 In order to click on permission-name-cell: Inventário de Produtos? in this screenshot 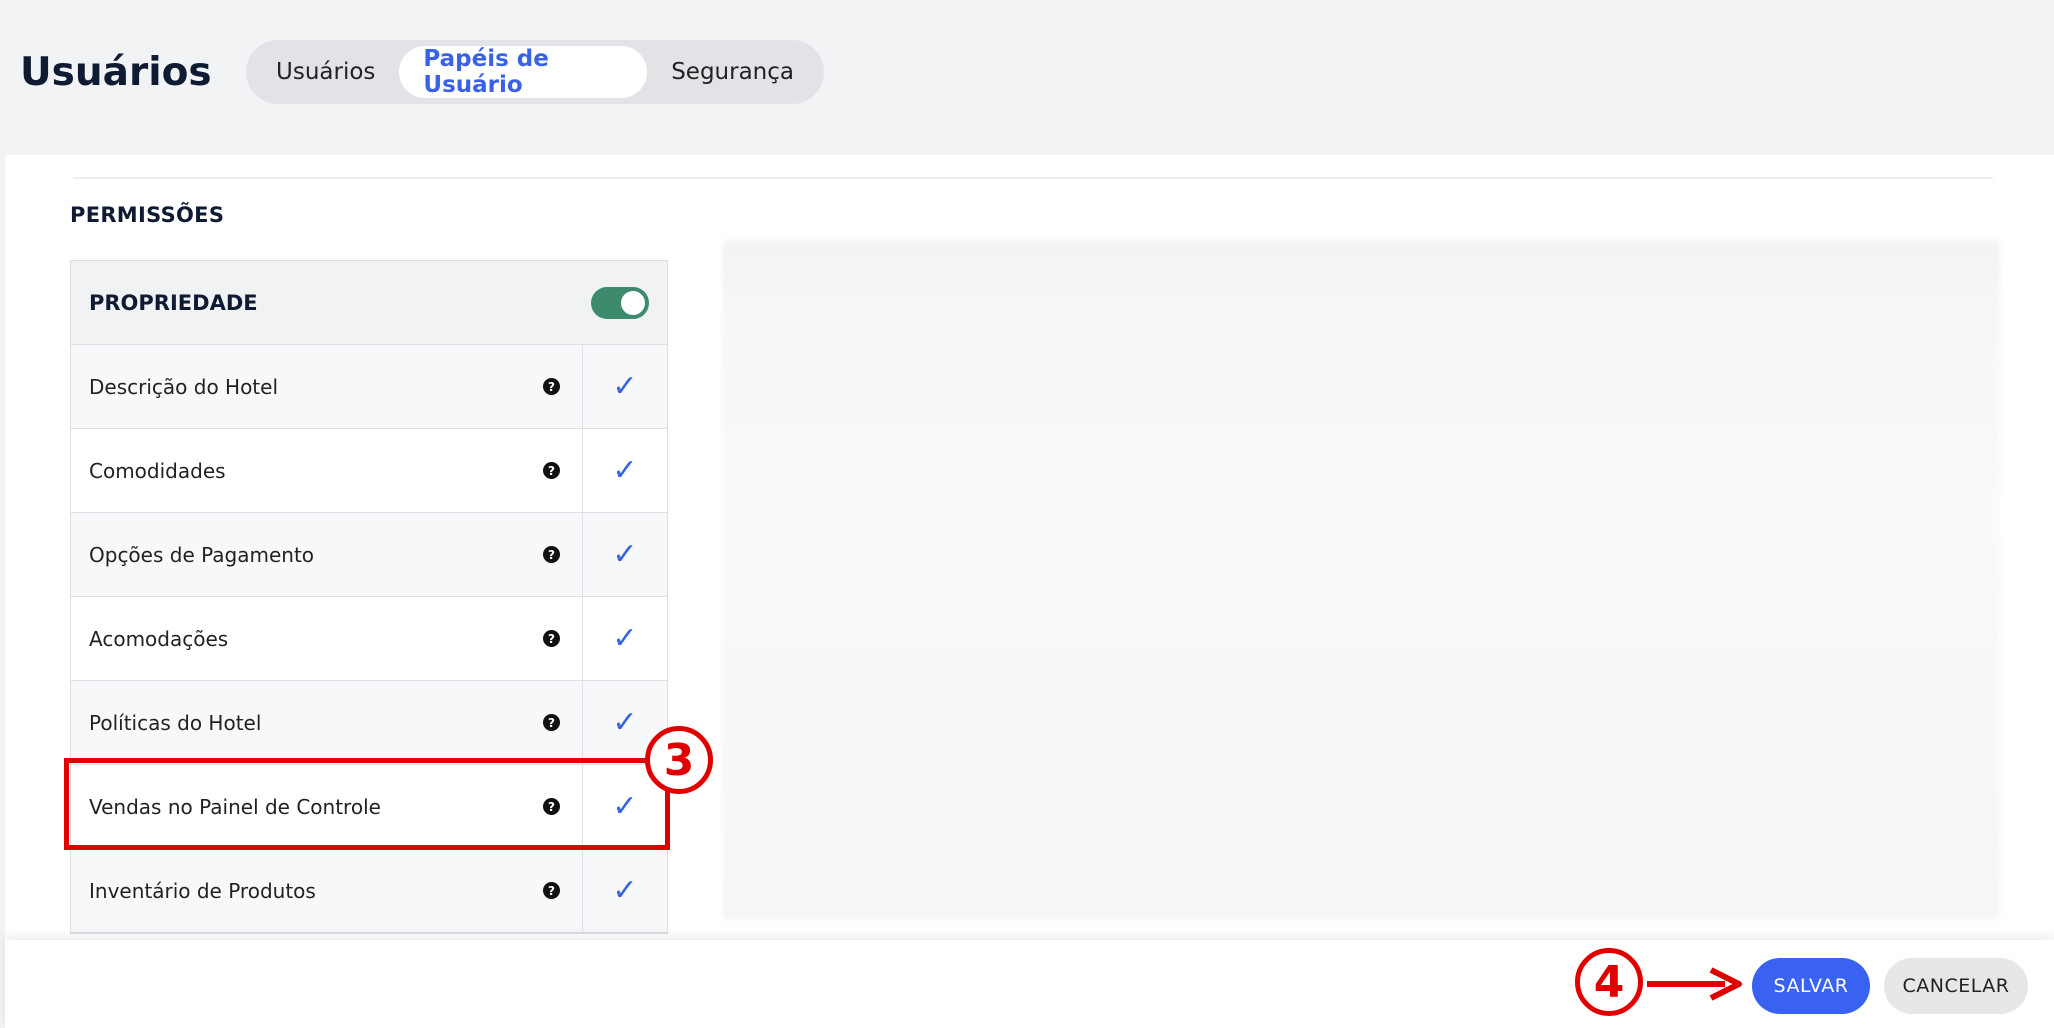, I will do `click(327, 890)`.